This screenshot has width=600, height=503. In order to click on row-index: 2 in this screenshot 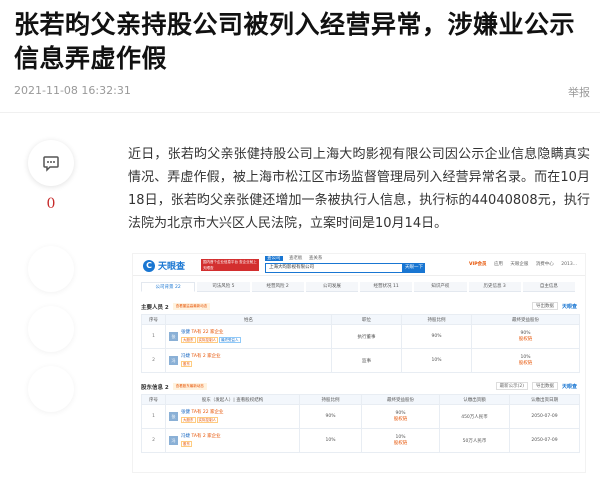, I will do `click(153, 440)`.